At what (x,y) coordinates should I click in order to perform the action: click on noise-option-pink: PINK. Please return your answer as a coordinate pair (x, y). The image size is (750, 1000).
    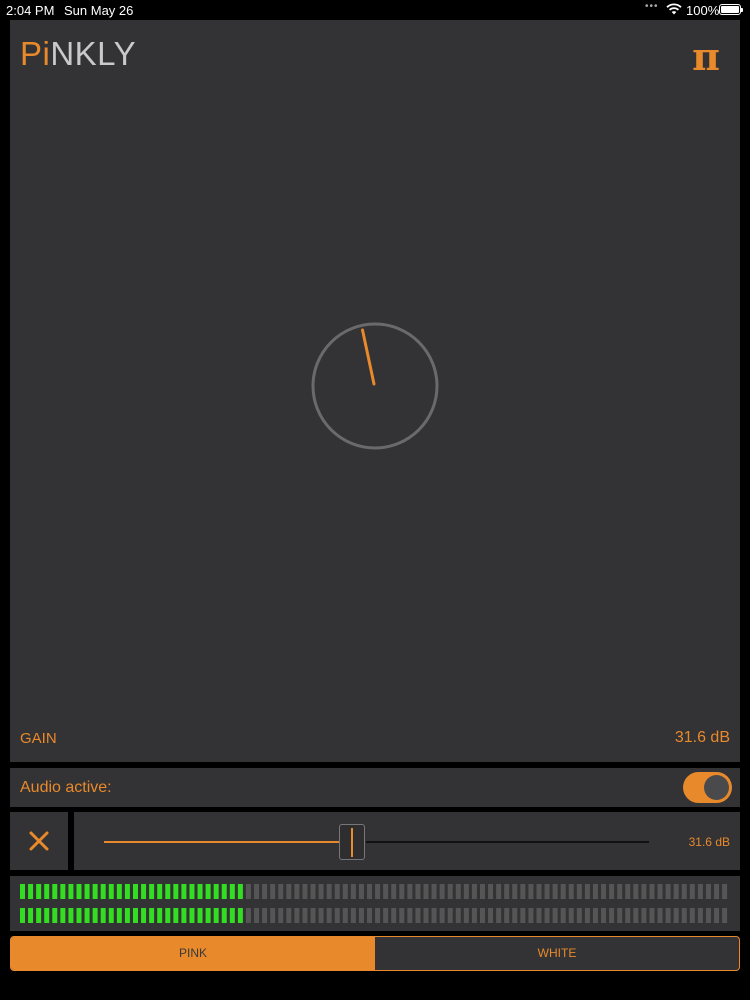
    Looking at the image, I should click on (193, 953).